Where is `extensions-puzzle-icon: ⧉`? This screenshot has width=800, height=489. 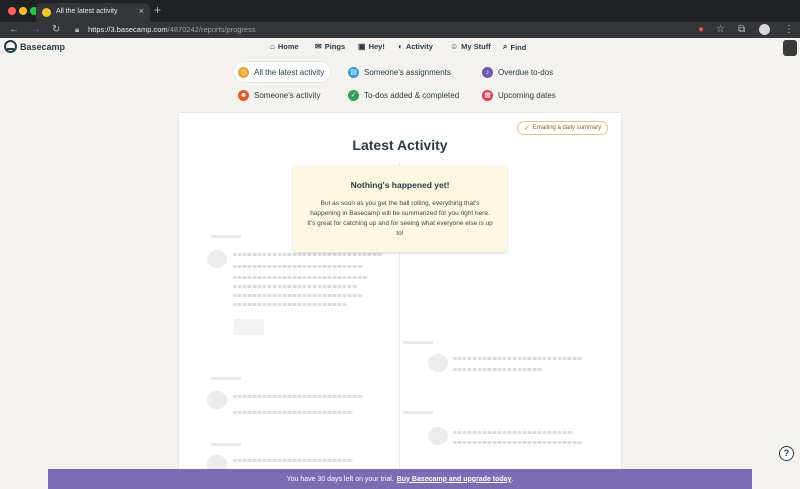
extensions-puzzle-icon: ⧉ is located at coordinates (741, 30).